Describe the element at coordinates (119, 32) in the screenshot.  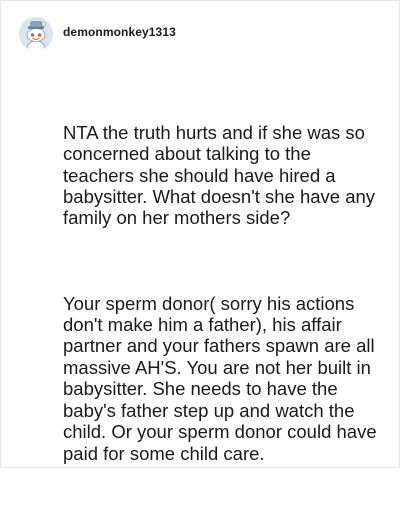
I see `comment-username: demonmonkey1313` at that location.